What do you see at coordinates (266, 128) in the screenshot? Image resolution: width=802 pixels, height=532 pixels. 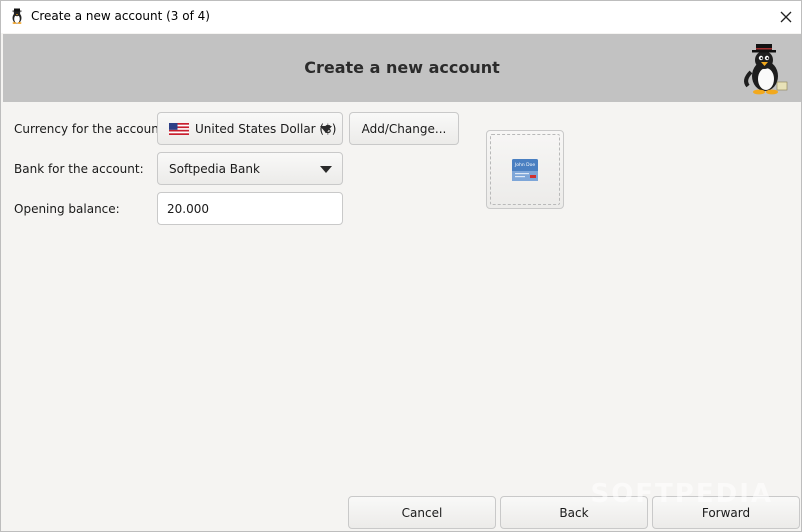 I see `currency-value: United States Dollar ($)` at bounding box center [266, 128].